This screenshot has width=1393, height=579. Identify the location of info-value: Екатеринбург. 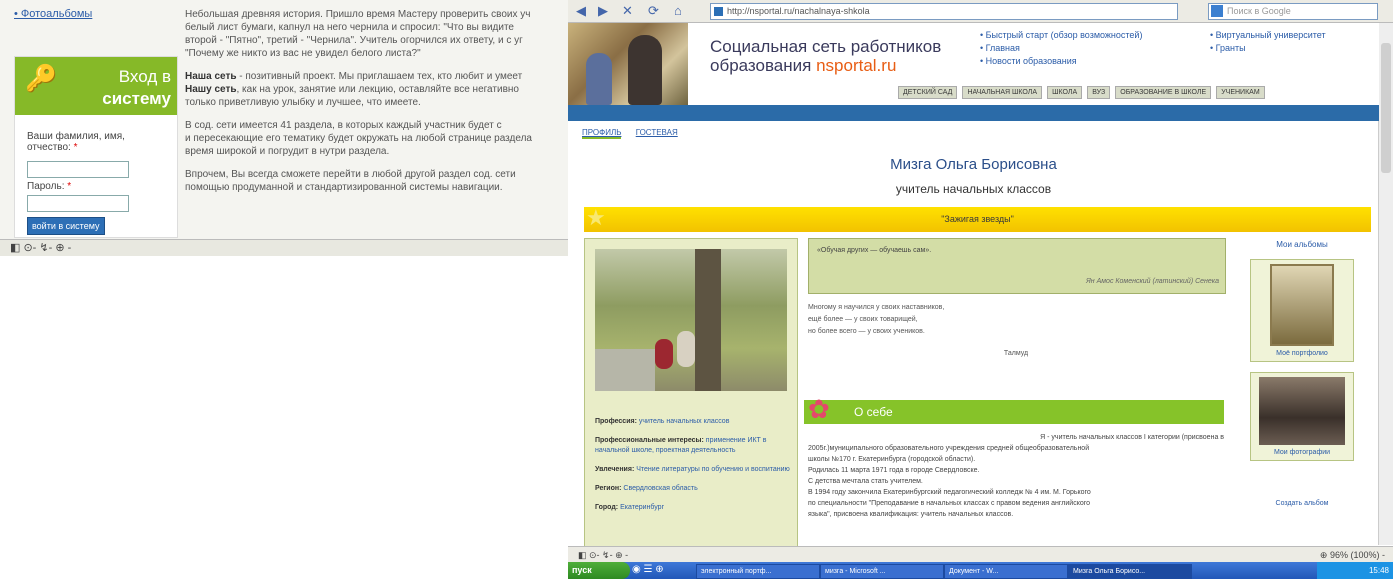
(642, 507).